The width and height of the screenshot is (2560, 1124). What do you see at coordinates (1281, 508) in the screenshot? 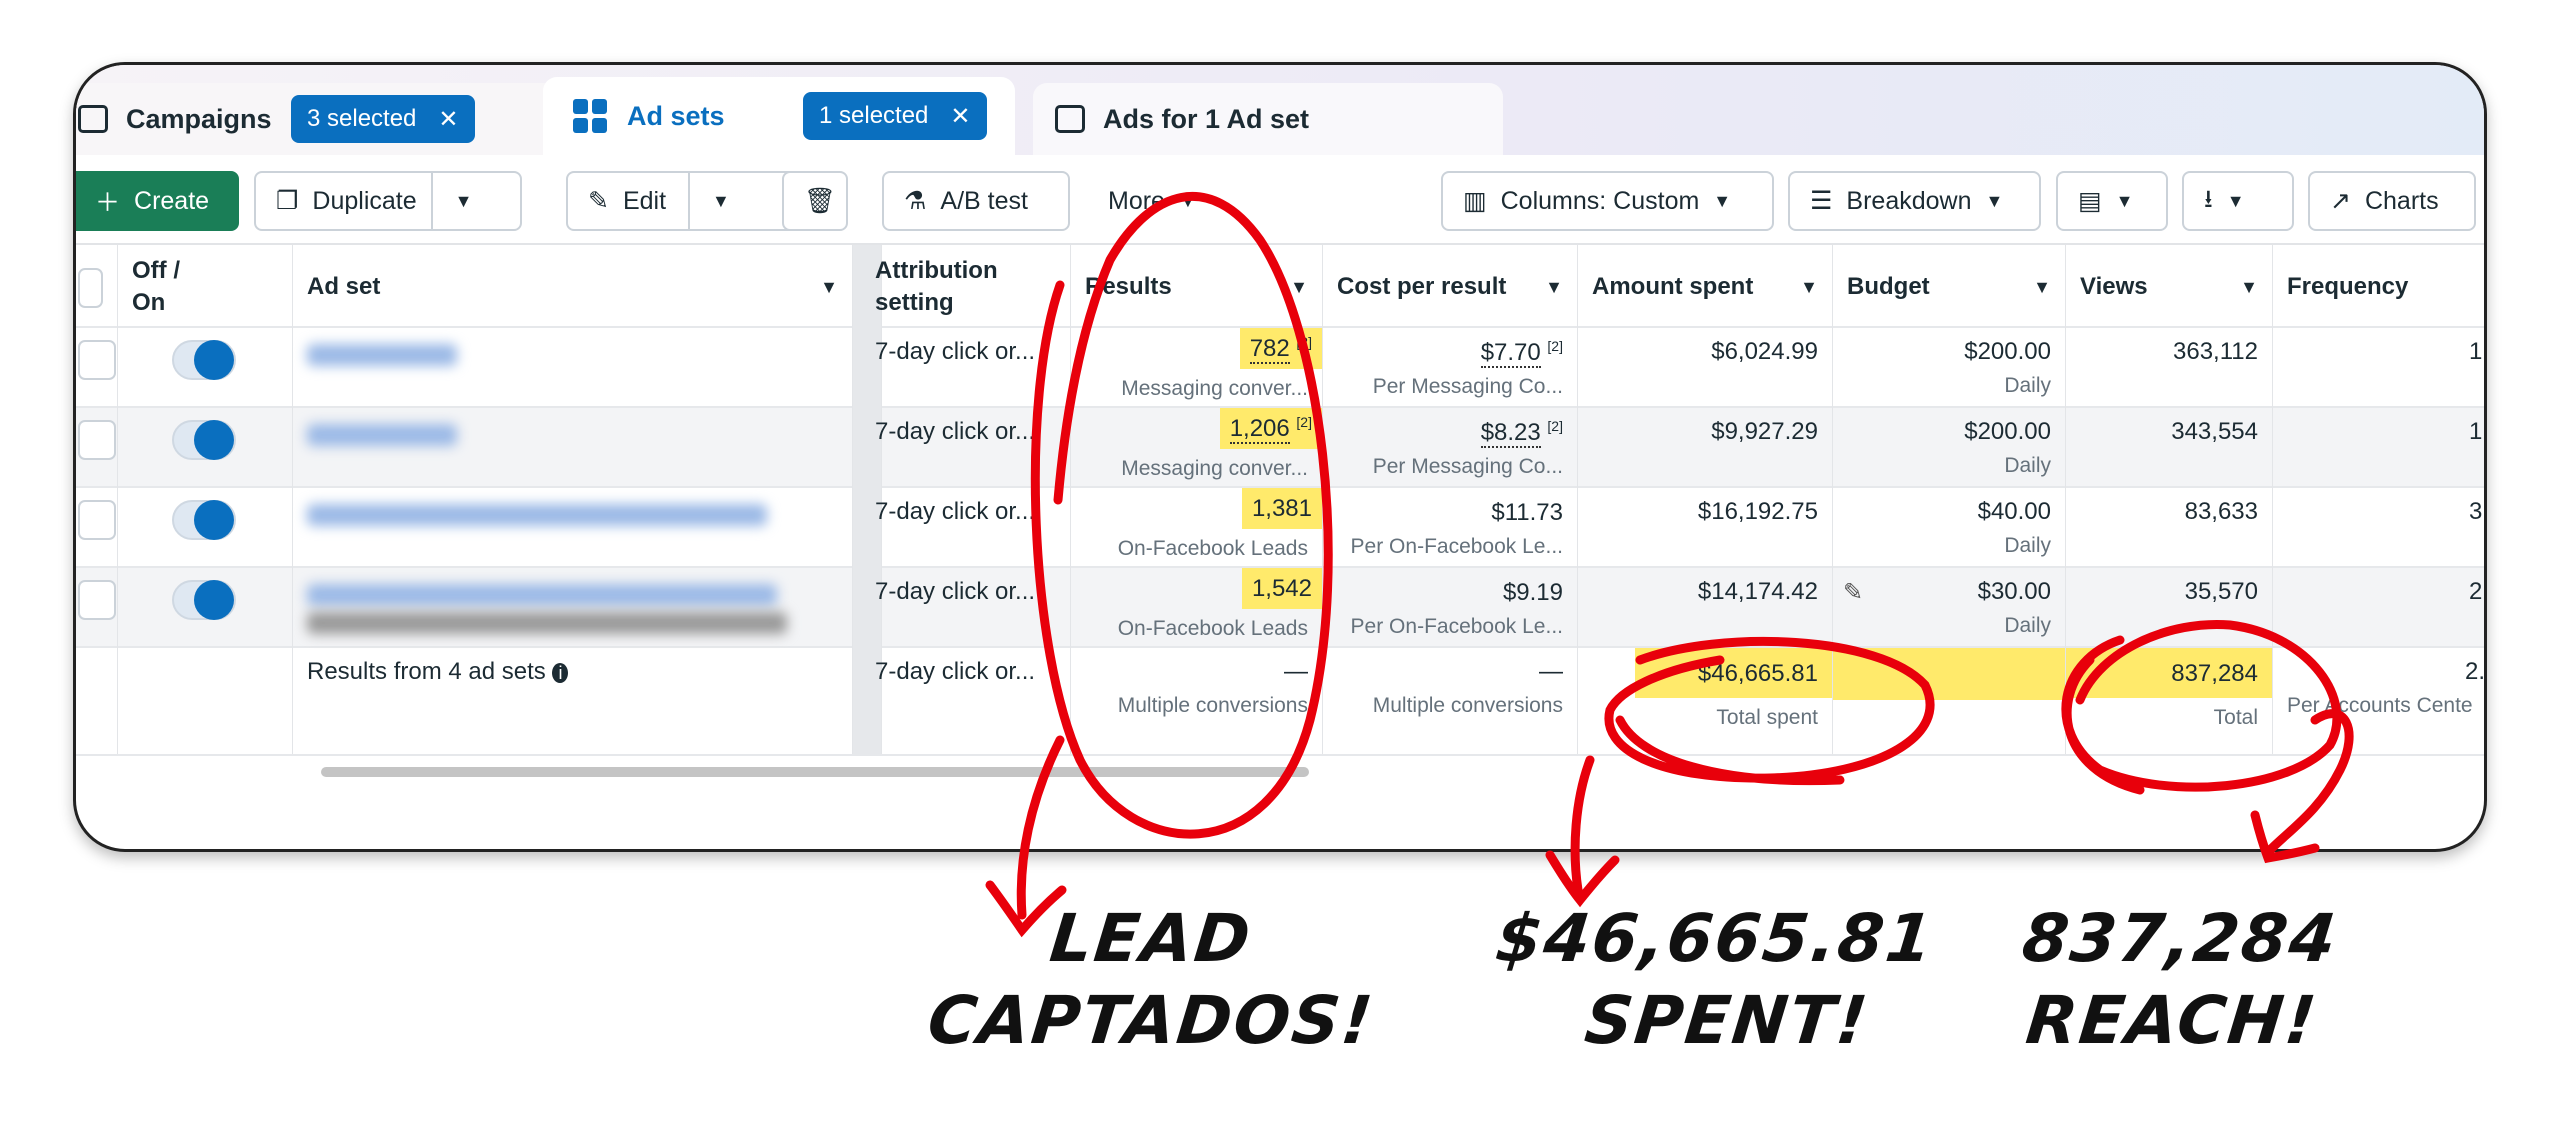
I see `results-value: 1,381` at bounding box center [1281, 508].